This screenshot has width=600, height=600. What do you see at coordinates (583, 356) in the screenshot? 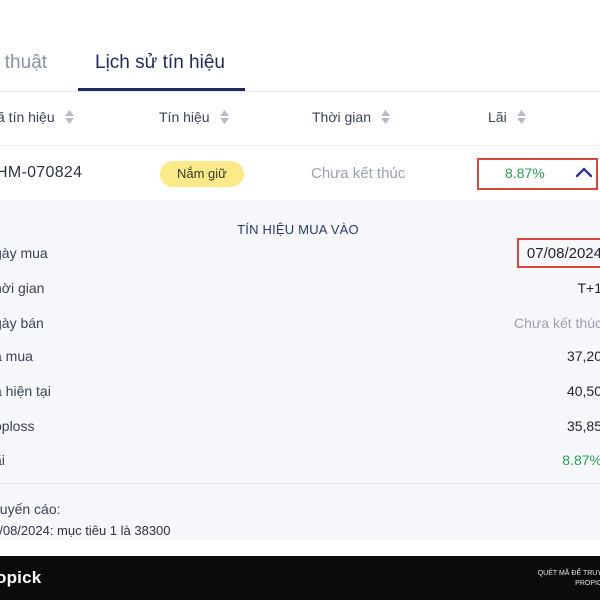
I see `detail-value: 37,20` at bounding box center [583, 356].